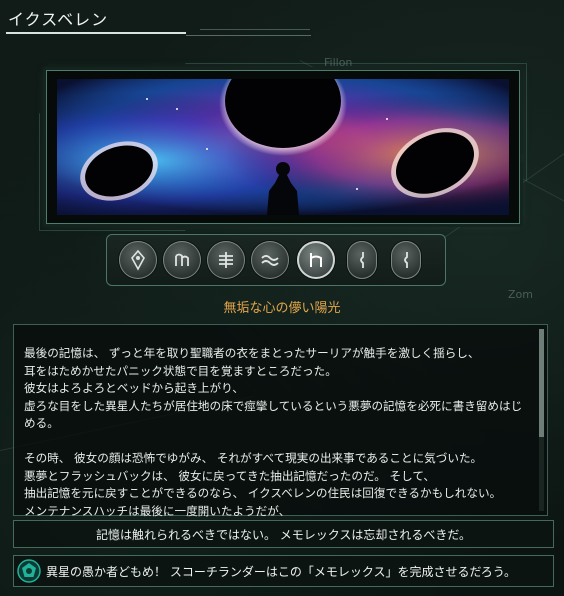 The width and height of the screenshot is (564, 596). I want to click on location-pin-icon-glyph, so click(138, 260).